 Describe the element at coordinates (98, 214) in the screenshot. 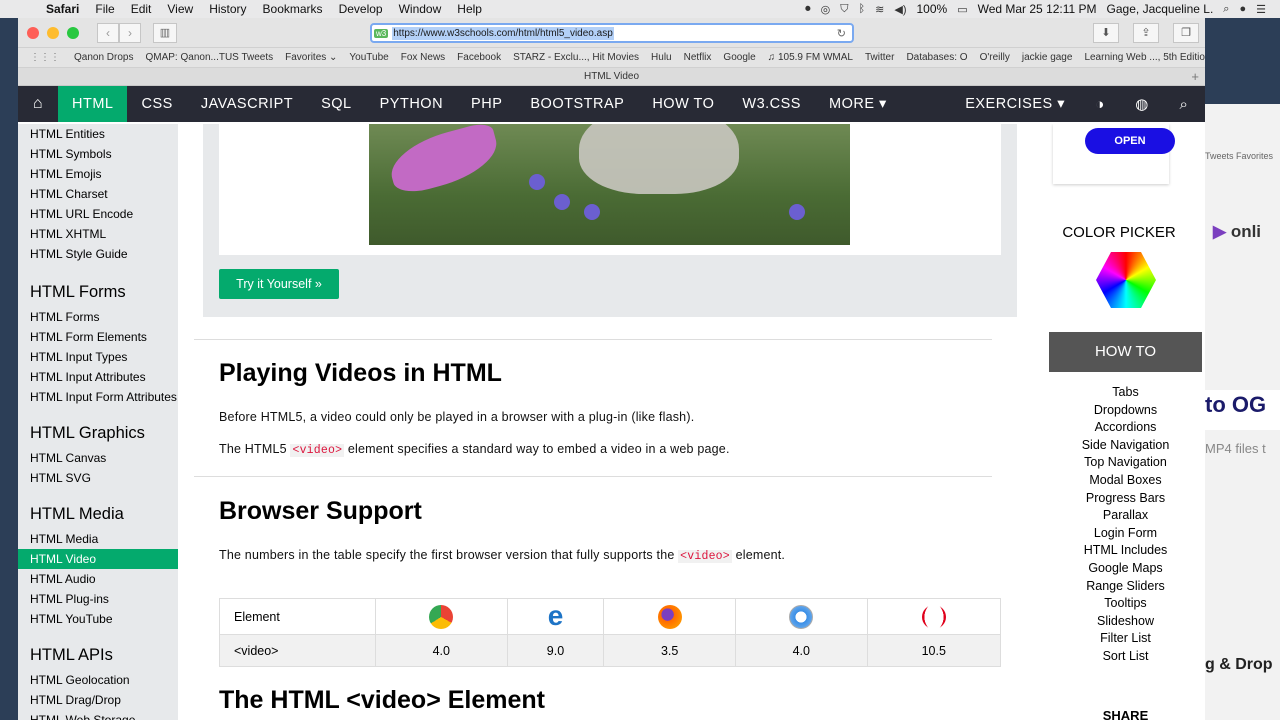

I see `sidebar-item: HTML URL Encode` at that location.